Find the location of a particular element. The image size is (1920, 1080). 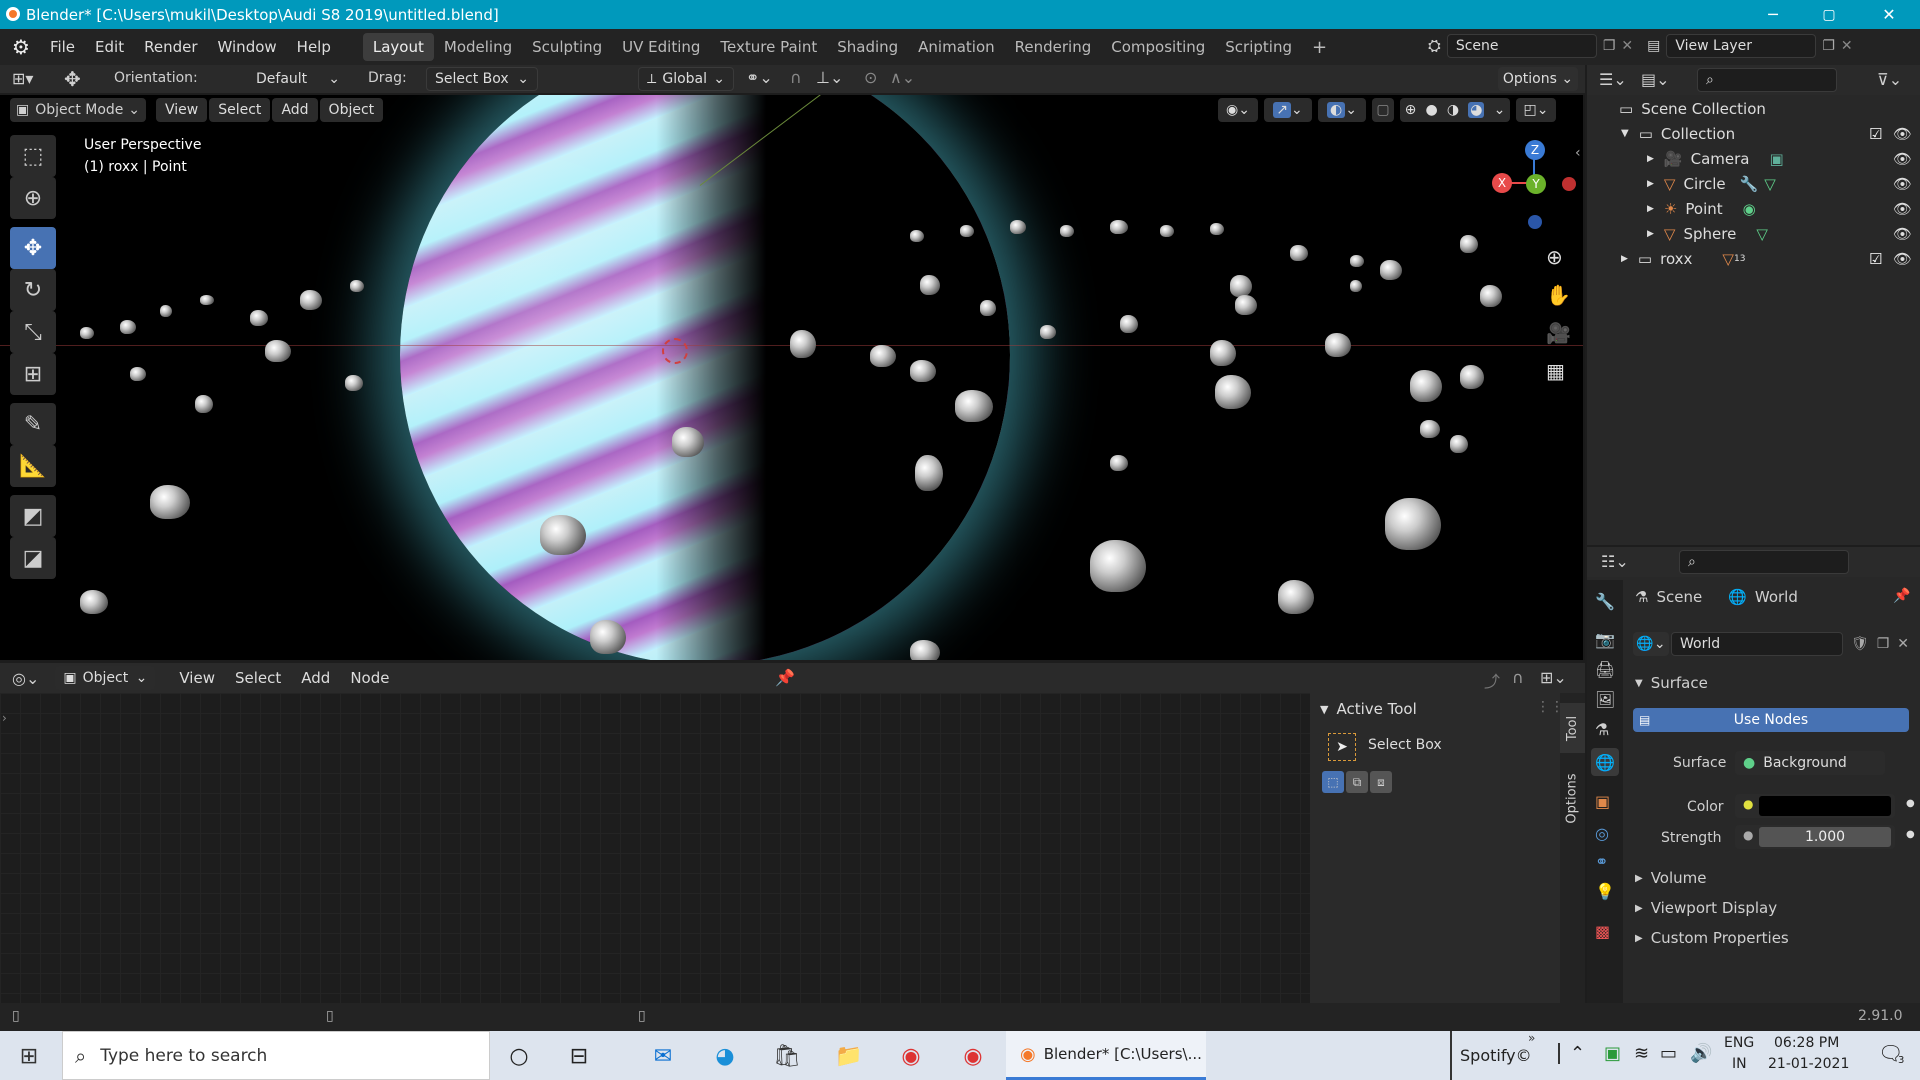

custom-properties-section-header: ▶ Custom Properties is located at coordinates (1712, 938).